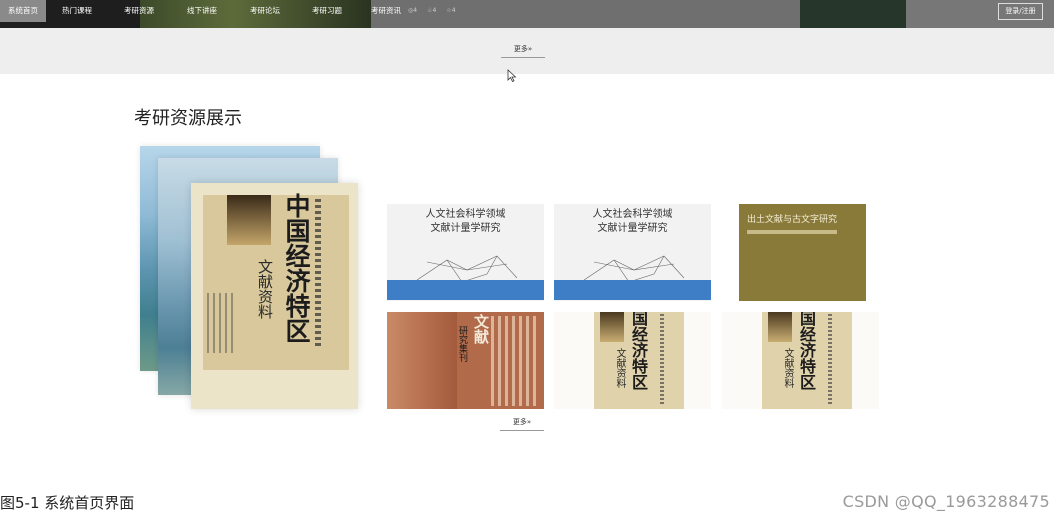  Describe the element at coordinates (451, 10) in the screenshot. I see `star-icon: ☆4` at that location.